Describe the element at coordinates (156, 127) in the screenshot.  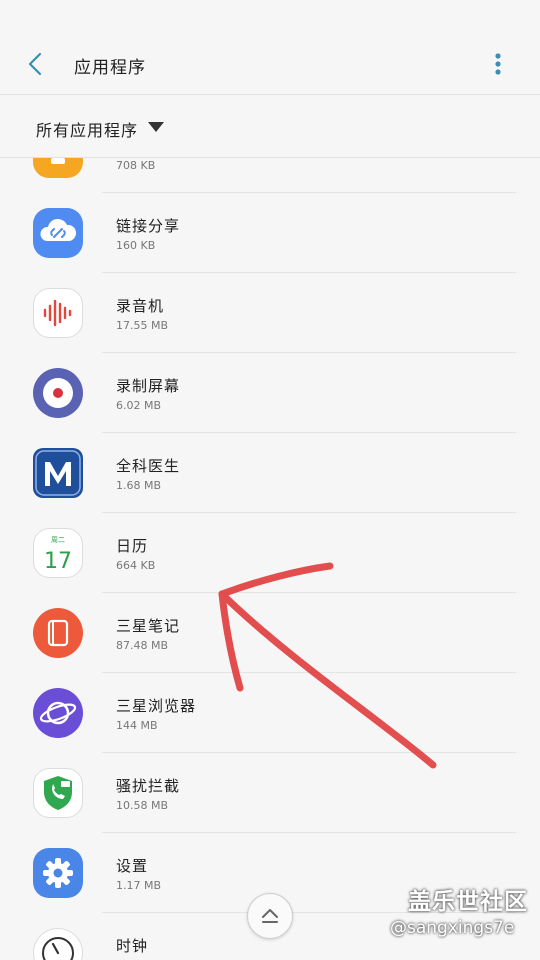
I see `caret-down-icon` at that location.